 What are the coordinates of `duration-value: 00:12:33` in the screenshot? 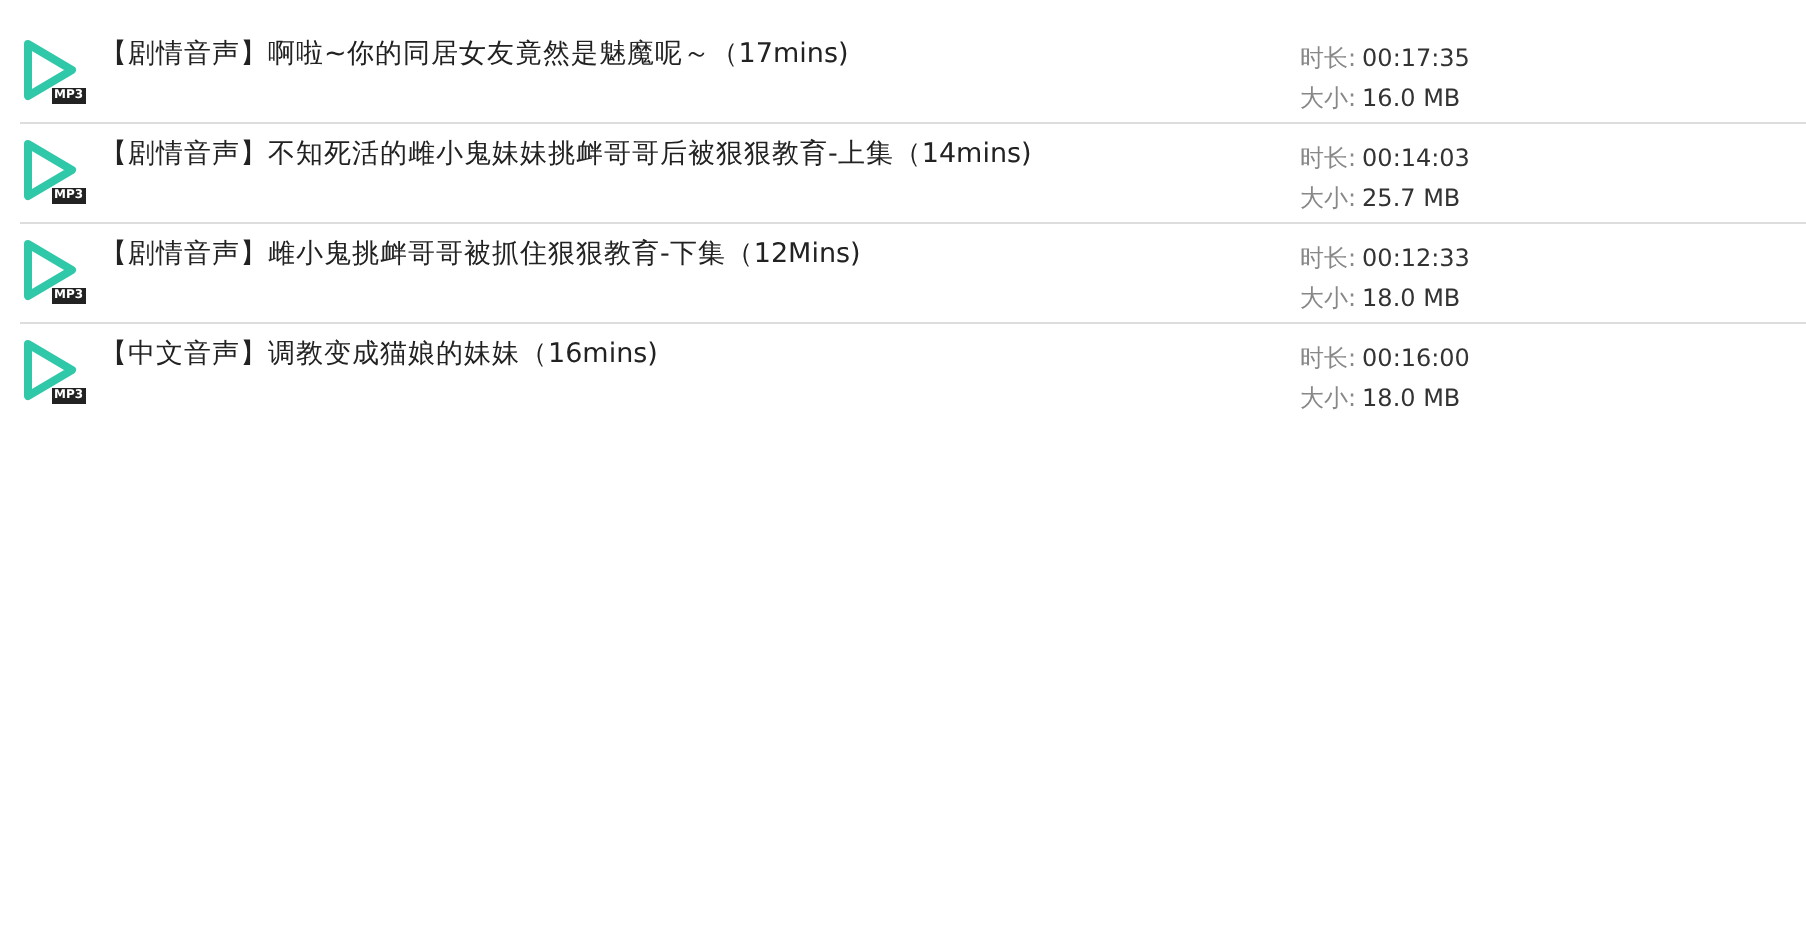 It's located at (1416, 258).